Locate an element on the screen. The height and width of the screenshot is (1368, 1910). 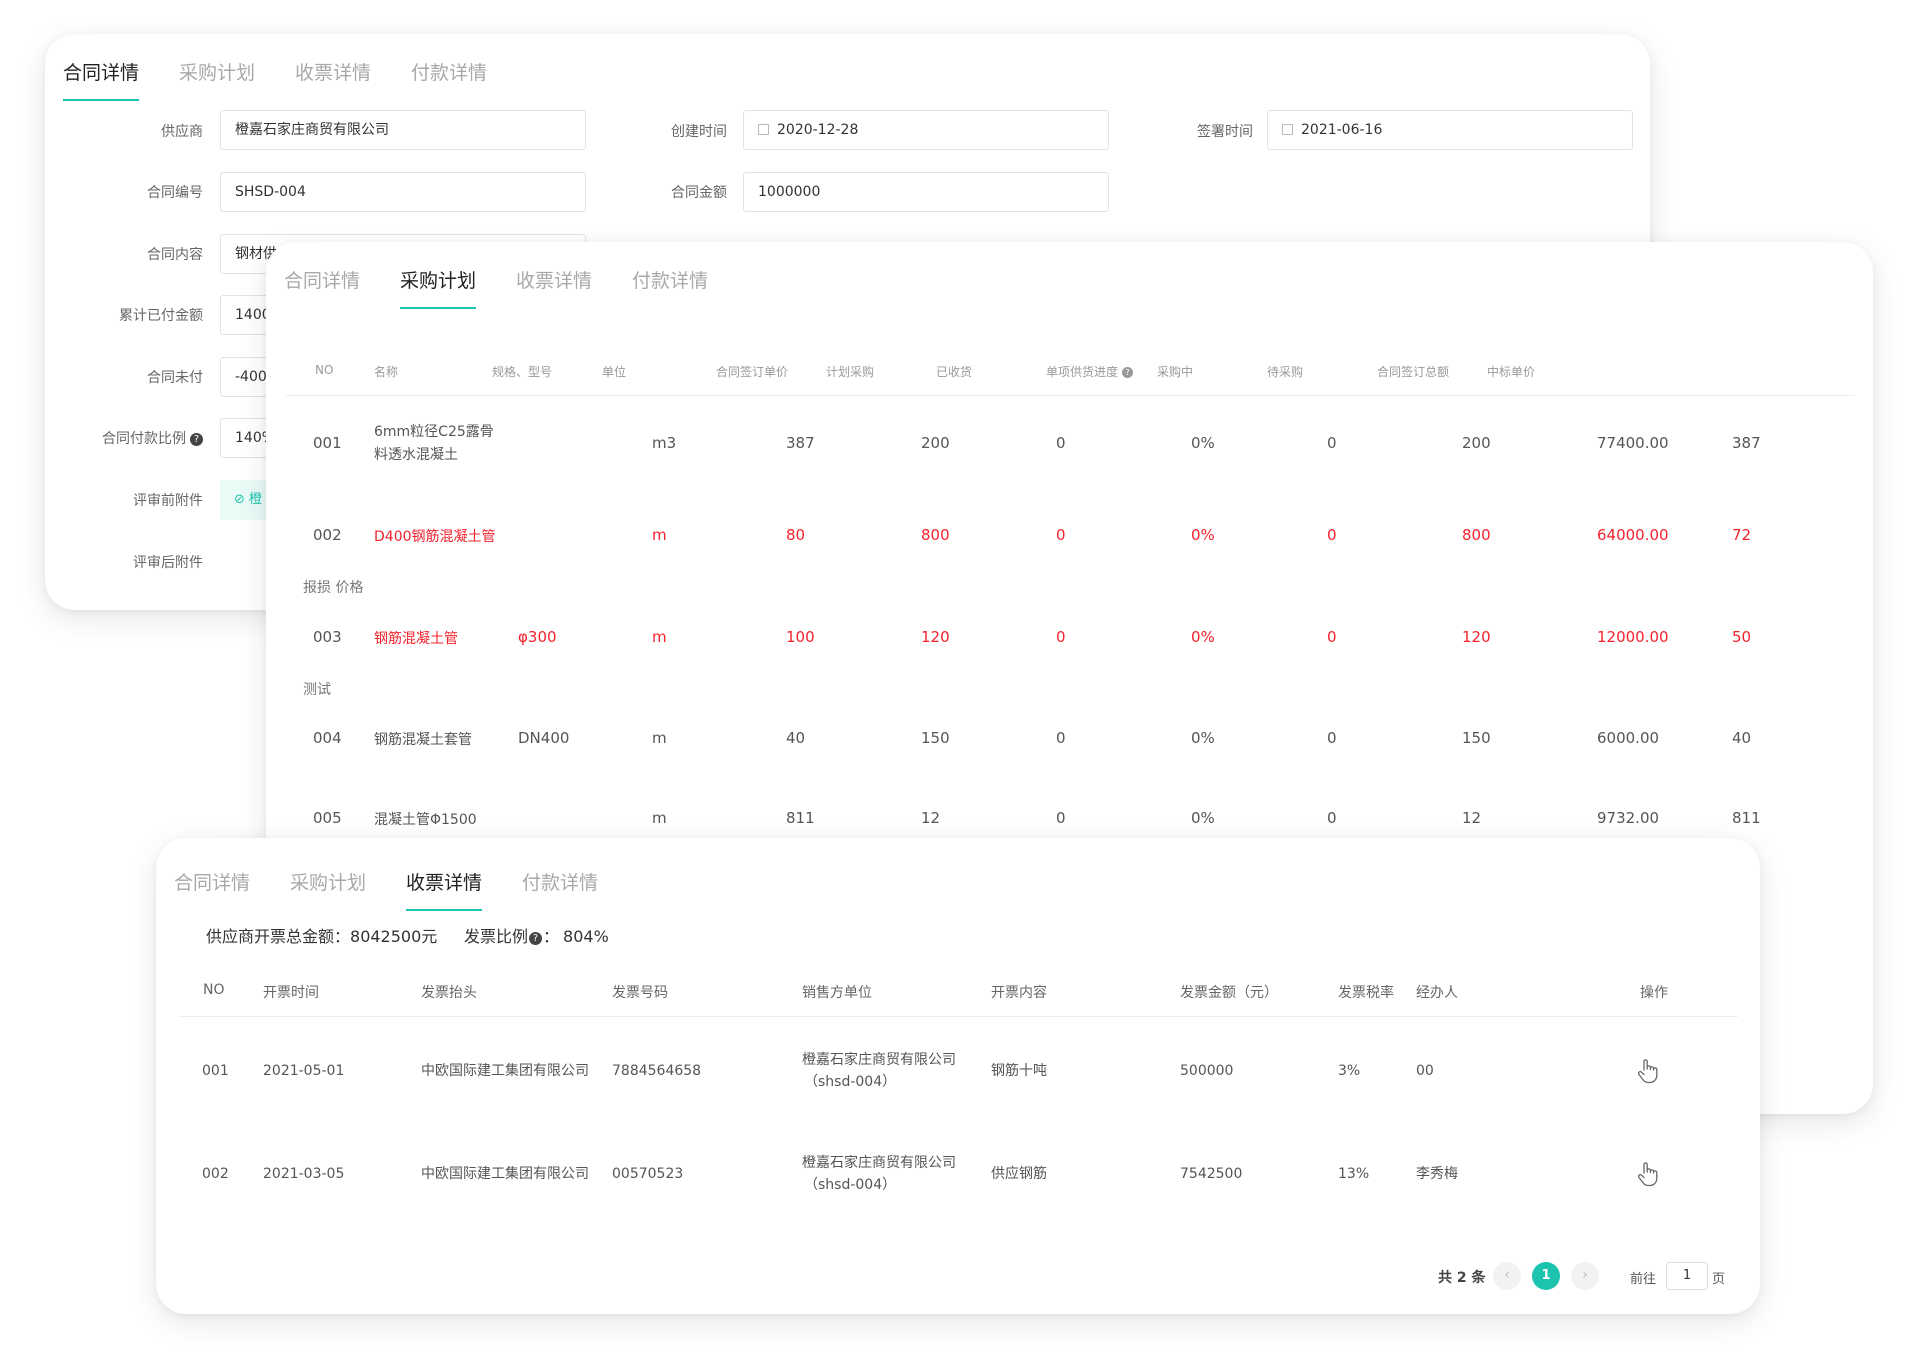
col-seller: 销售方单位 is located at coordinates (837, 993).